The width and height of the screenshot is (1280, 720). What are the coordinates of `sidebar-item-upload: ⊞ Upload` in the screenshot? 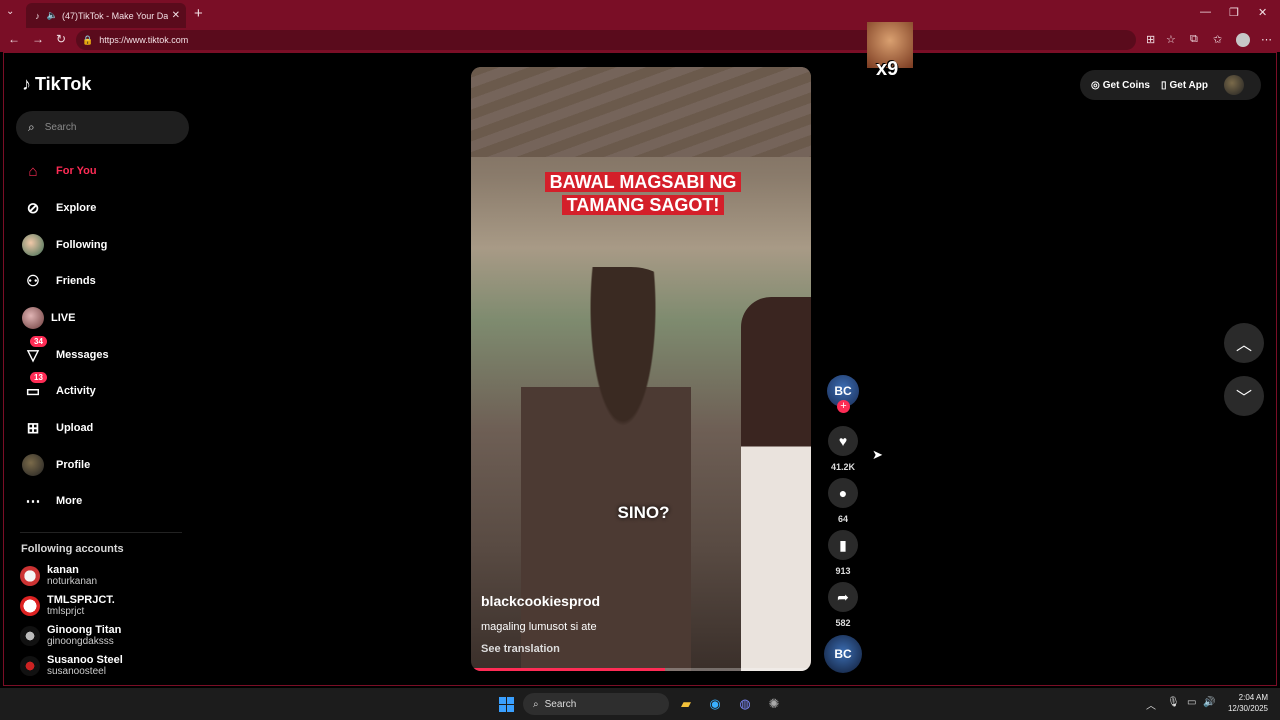 It's located at (57, 428).